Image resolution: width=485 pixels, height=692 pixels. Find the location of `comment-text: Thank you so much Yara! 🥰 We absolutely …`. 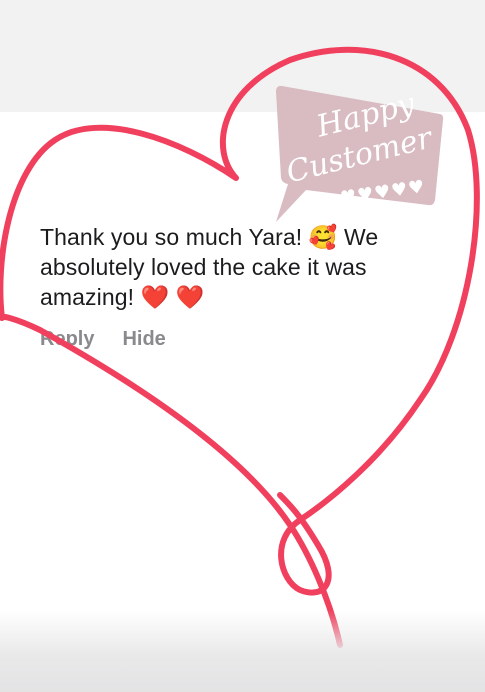

comment-text: Thank you so much Yara! 🥰 We absolutely … is located at coordinates (209, 267).